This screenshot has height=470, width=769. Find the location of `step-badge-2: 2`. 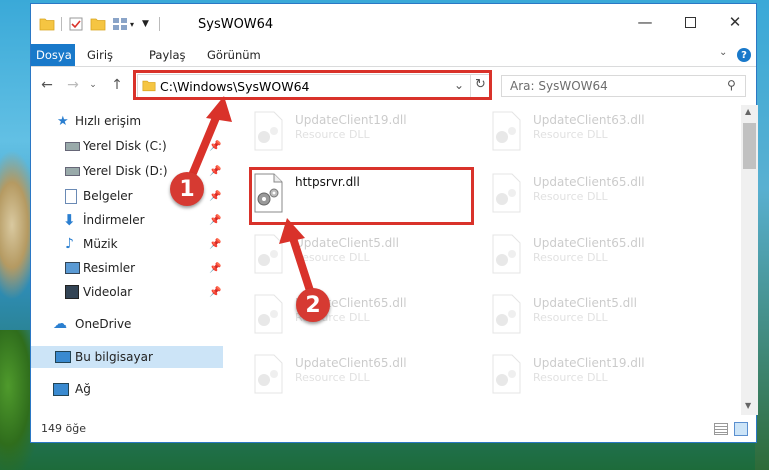

step-badge-2: 2 is located at coordinates (313, 305).